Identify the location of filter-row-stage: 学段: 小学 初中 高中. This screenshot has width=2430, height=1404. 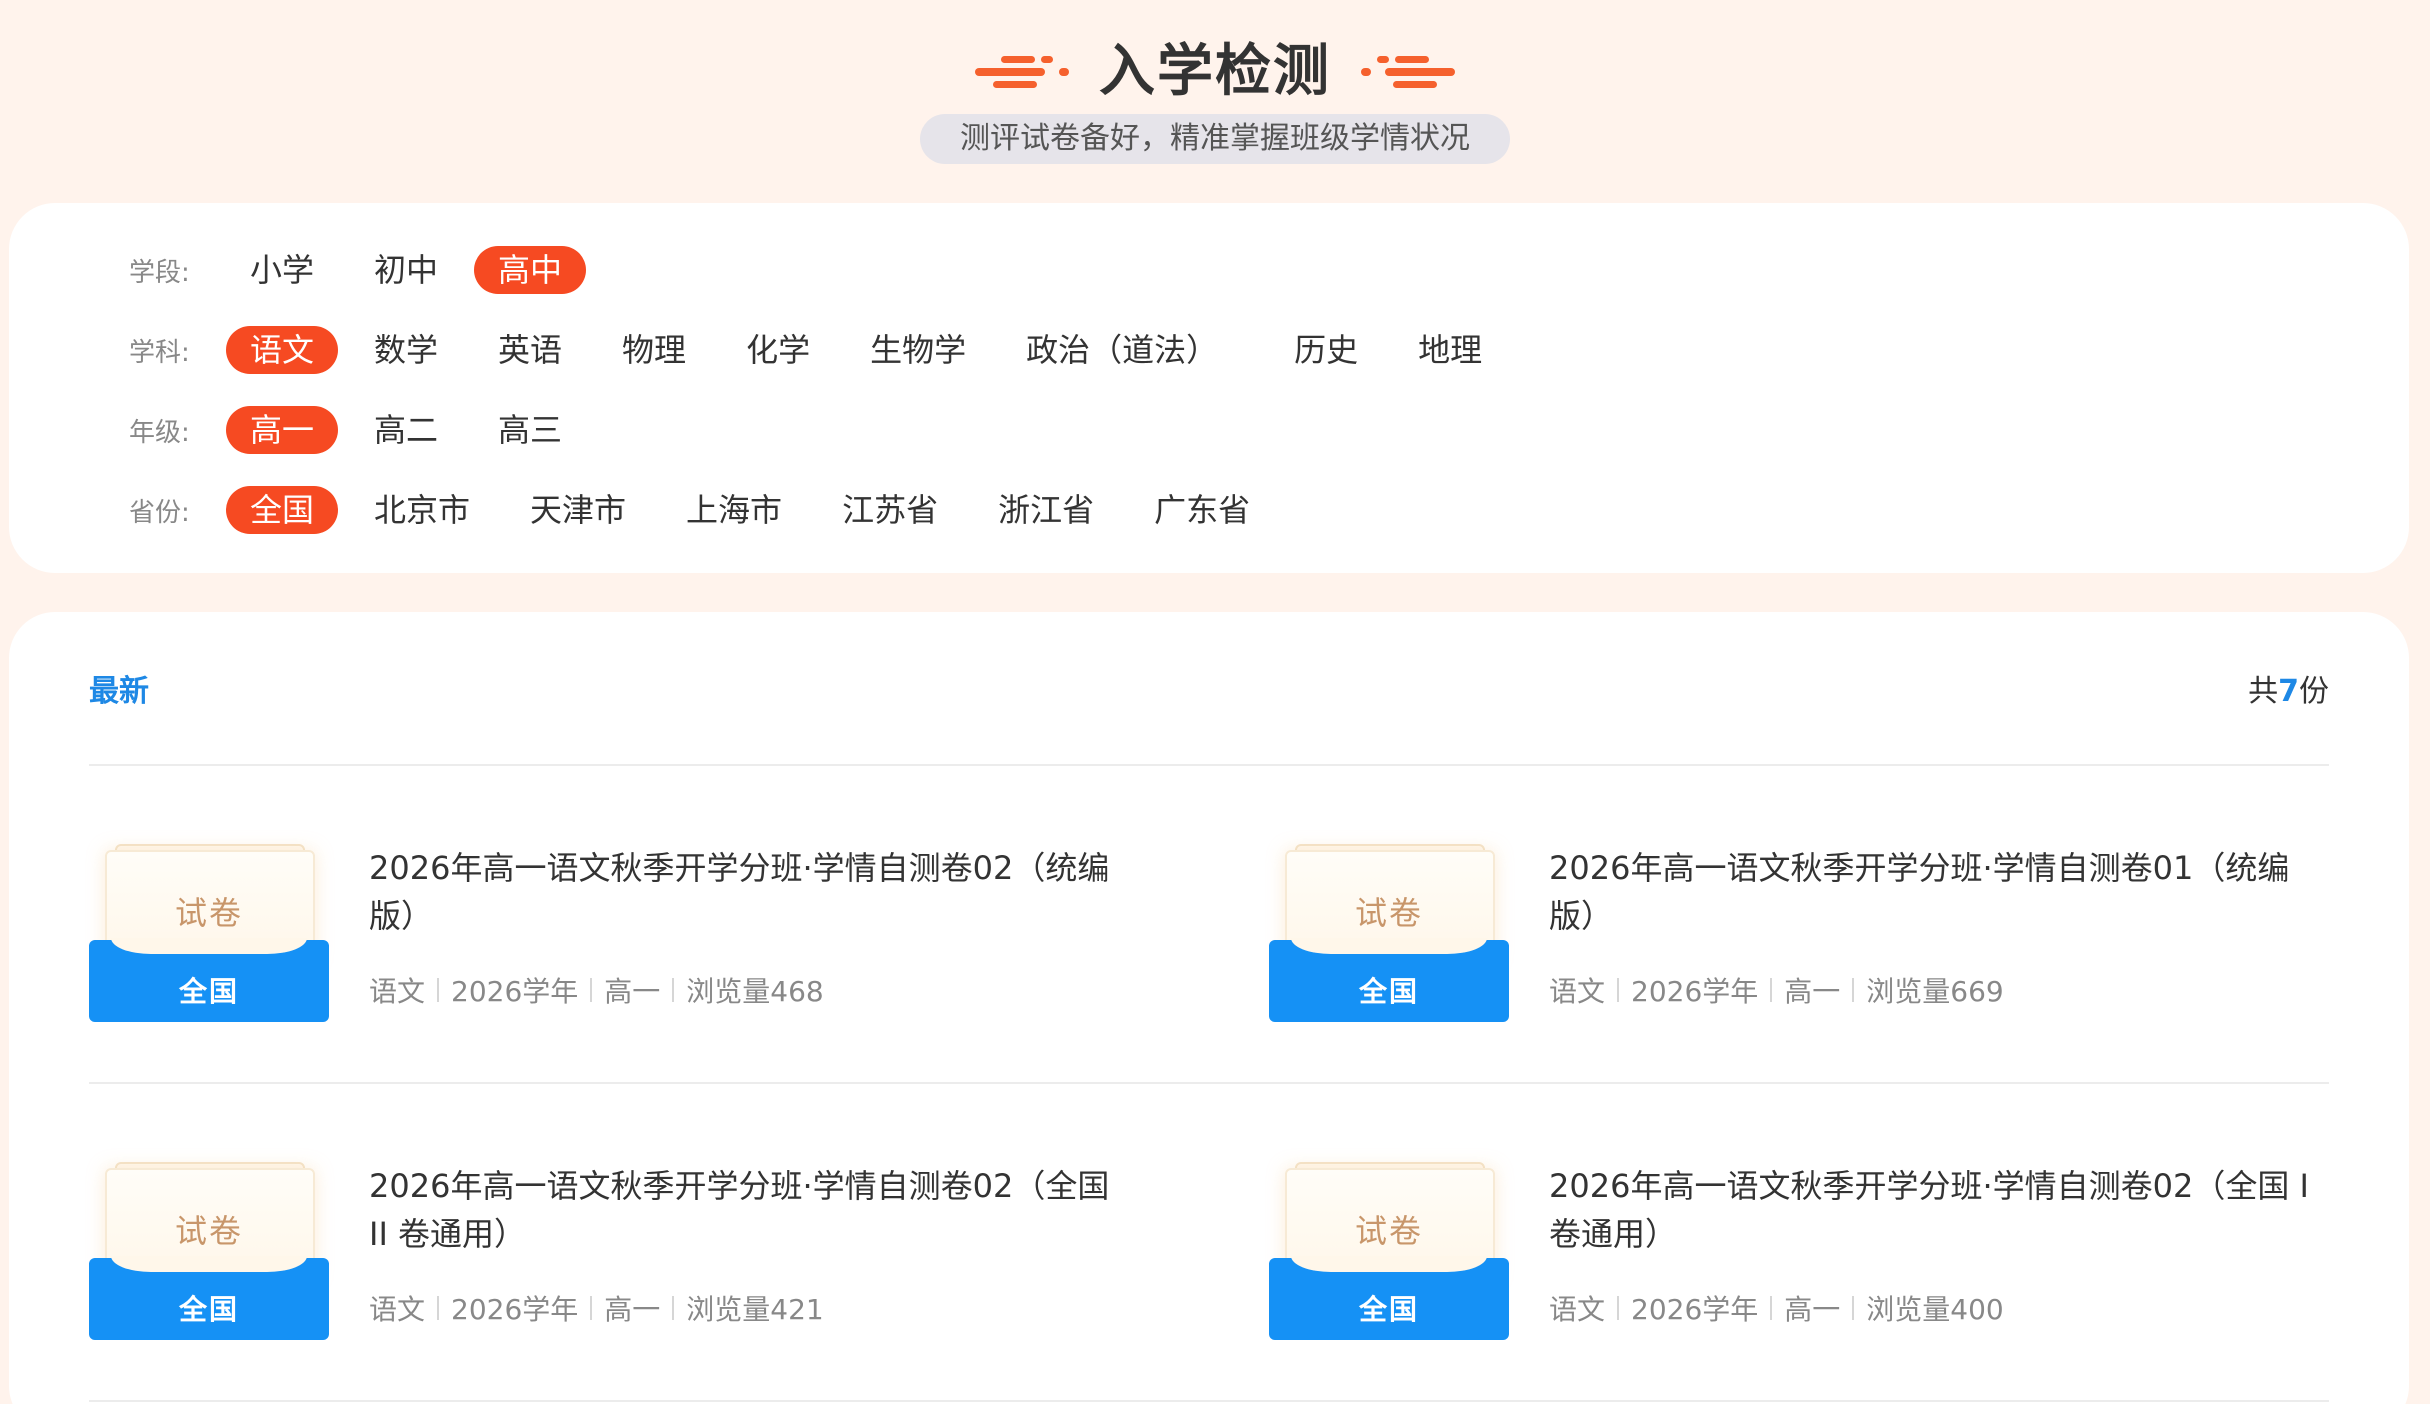
(363, 270).